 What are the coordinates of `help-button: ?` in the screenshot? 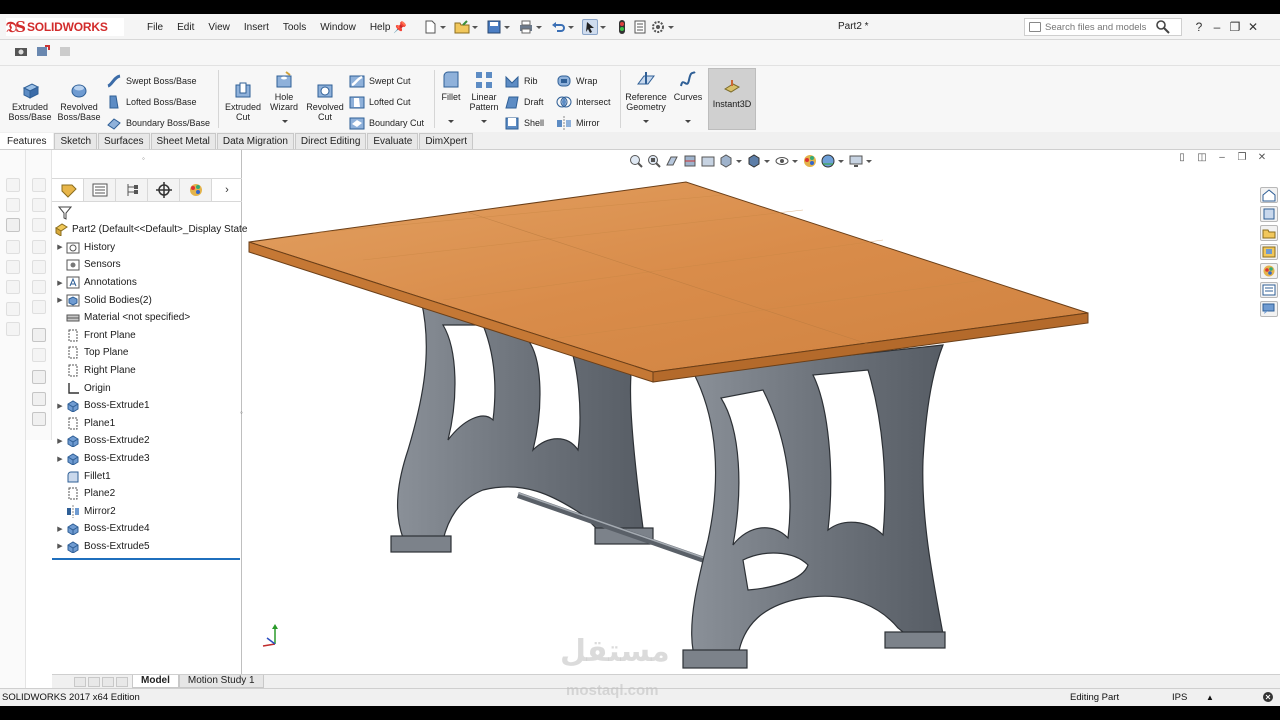 It's located at (1199, 27).